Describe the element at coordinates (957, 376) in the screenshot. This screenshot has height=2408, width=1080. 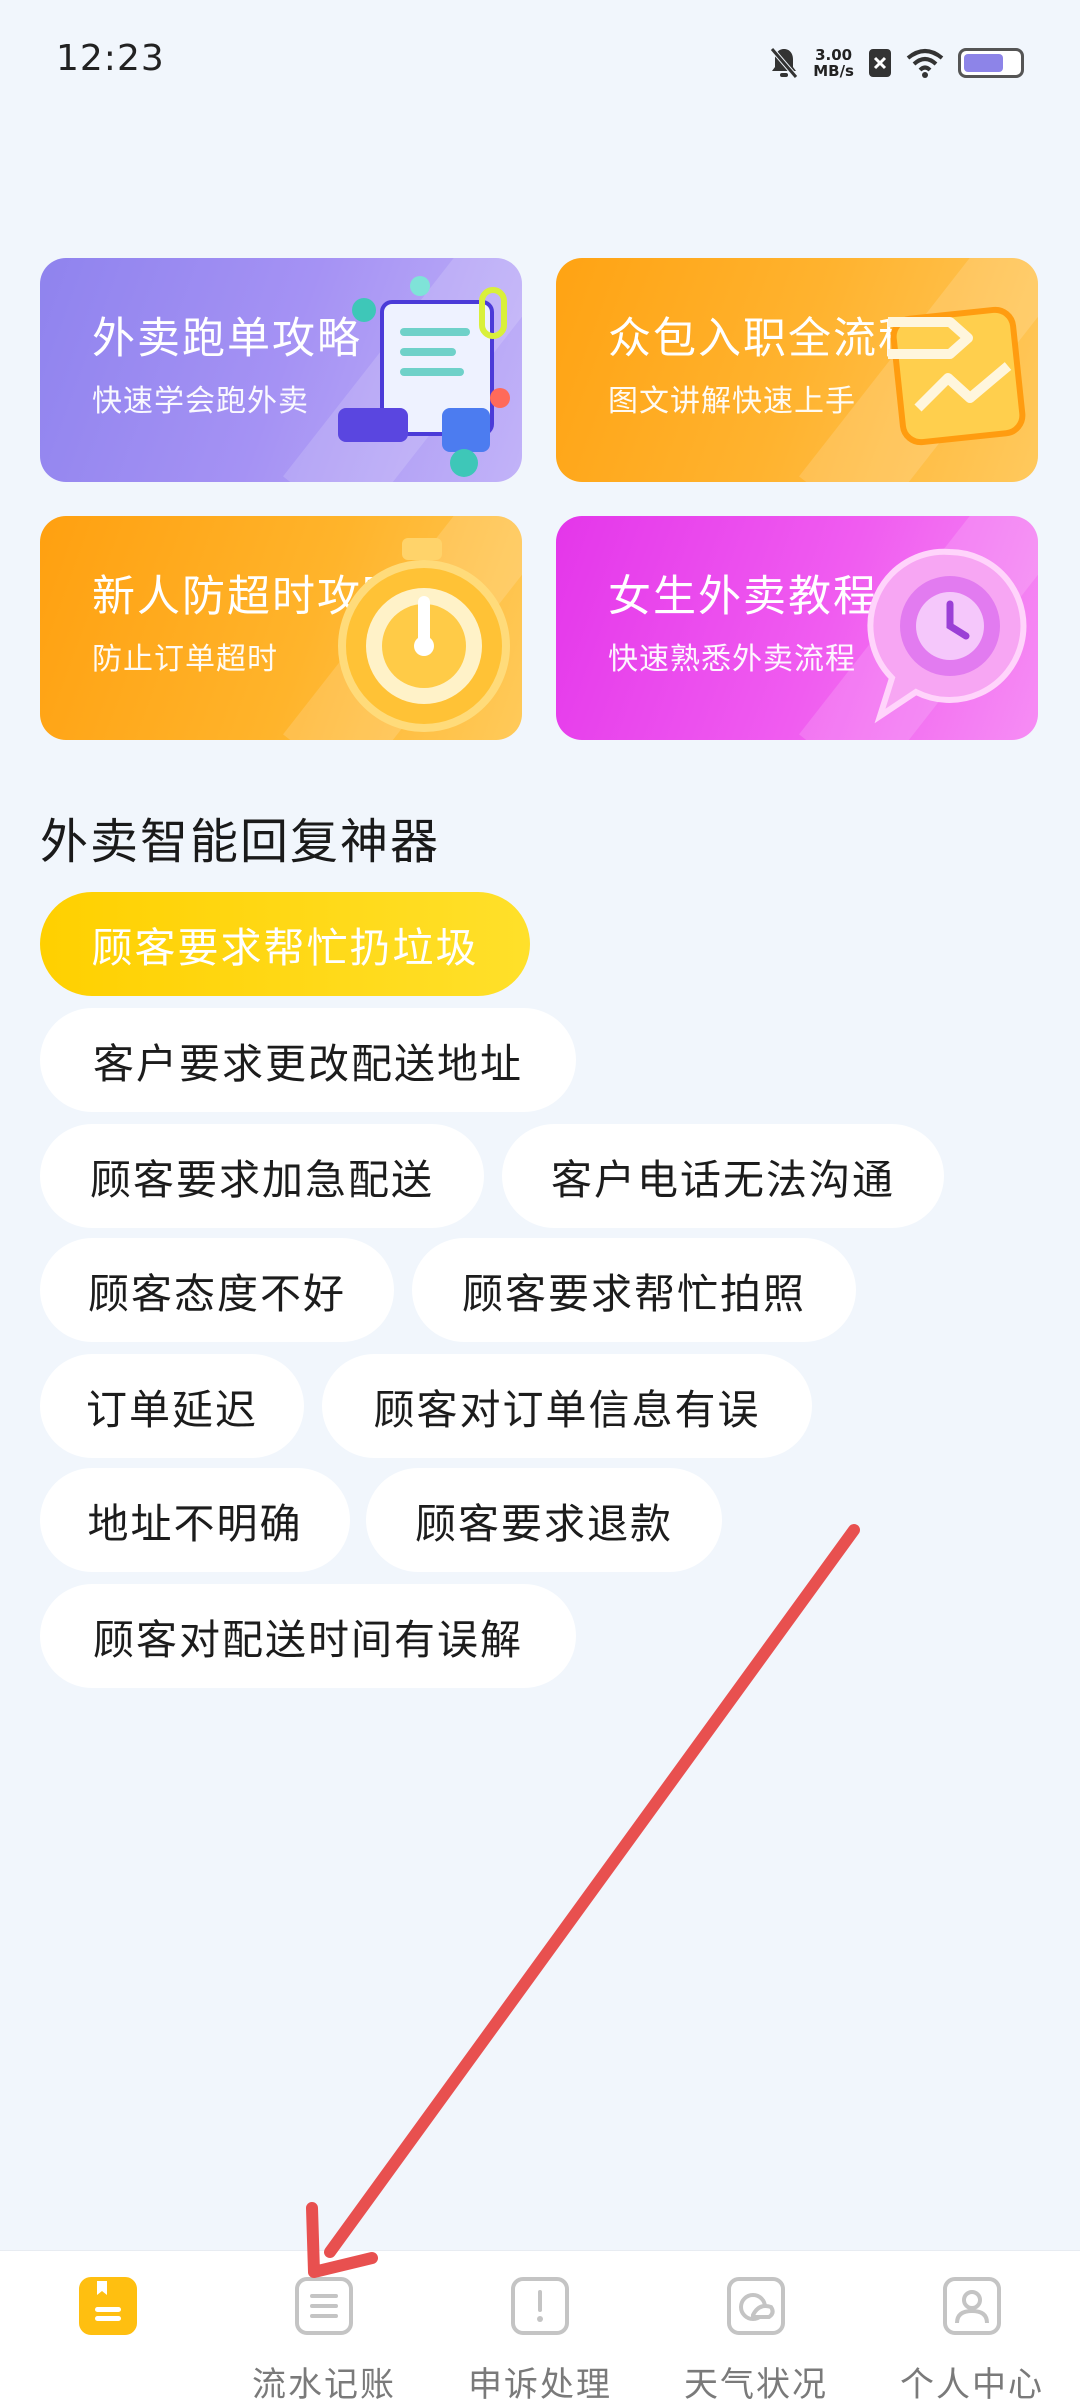
I see `chart-card-3d-icon` at that location.